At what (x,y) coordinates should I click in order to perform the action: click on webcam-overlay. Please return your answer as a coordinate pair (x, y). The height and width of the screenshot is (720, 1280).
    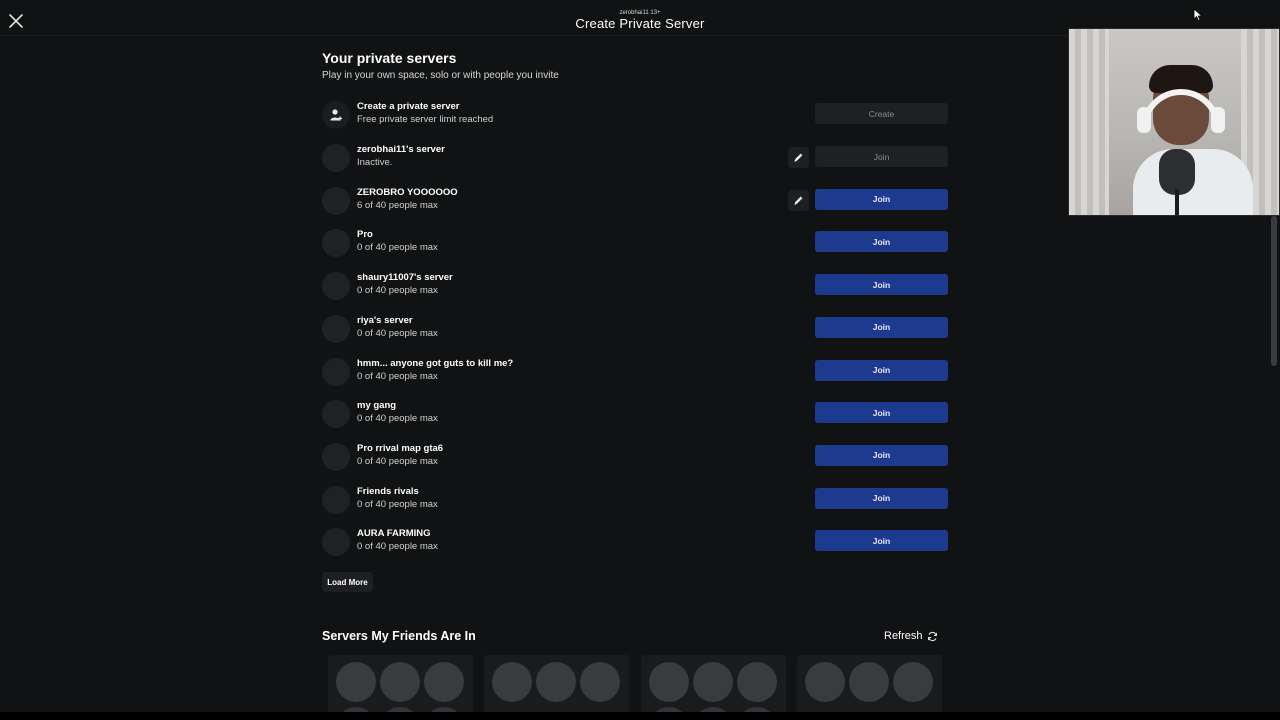
    Looking at the image, I should click on (1174, 122).